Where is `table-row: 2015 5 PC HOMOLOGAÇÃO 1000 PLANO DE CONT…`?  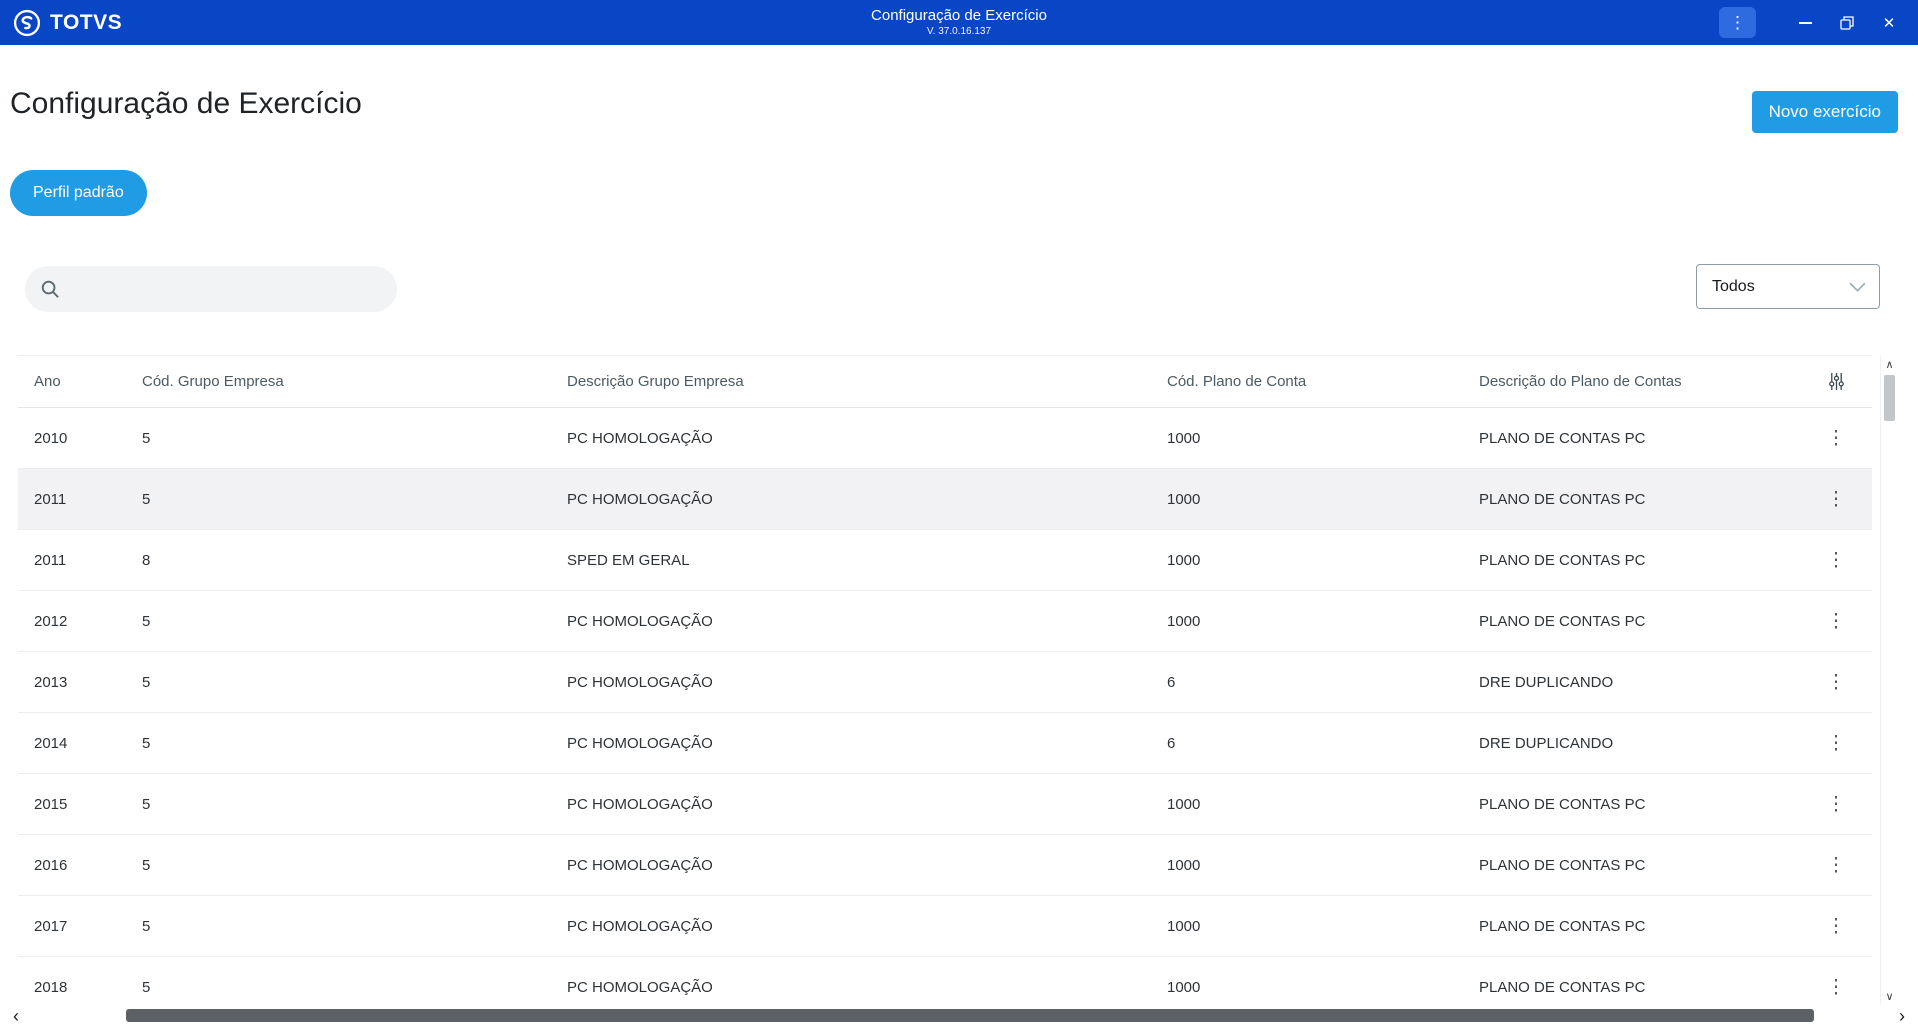 table-row: 2015 5 PC HOMOLOGAÇÃO 1000 PLANO DE CONT… is located at coordinates (945, 804).